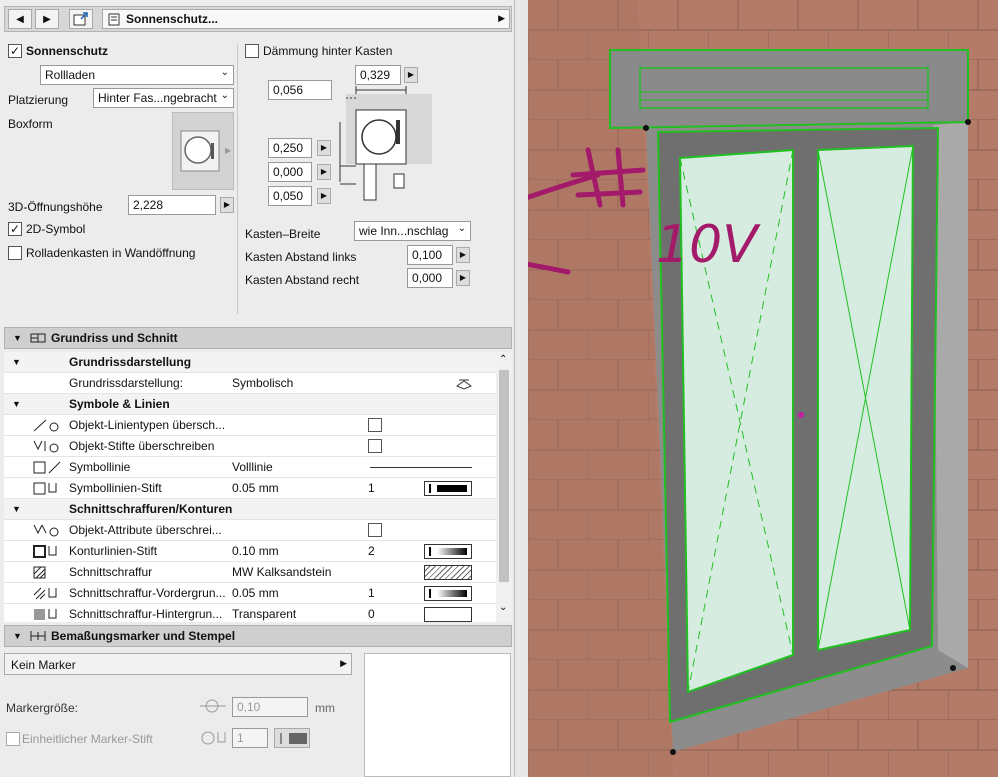 Image resolution: width=998 pixels, height=777 pixels. What do you see at coordinates (252, 51) in the screenshot?
I see `daemmung-checkbox` at bounding box center [252, 51].